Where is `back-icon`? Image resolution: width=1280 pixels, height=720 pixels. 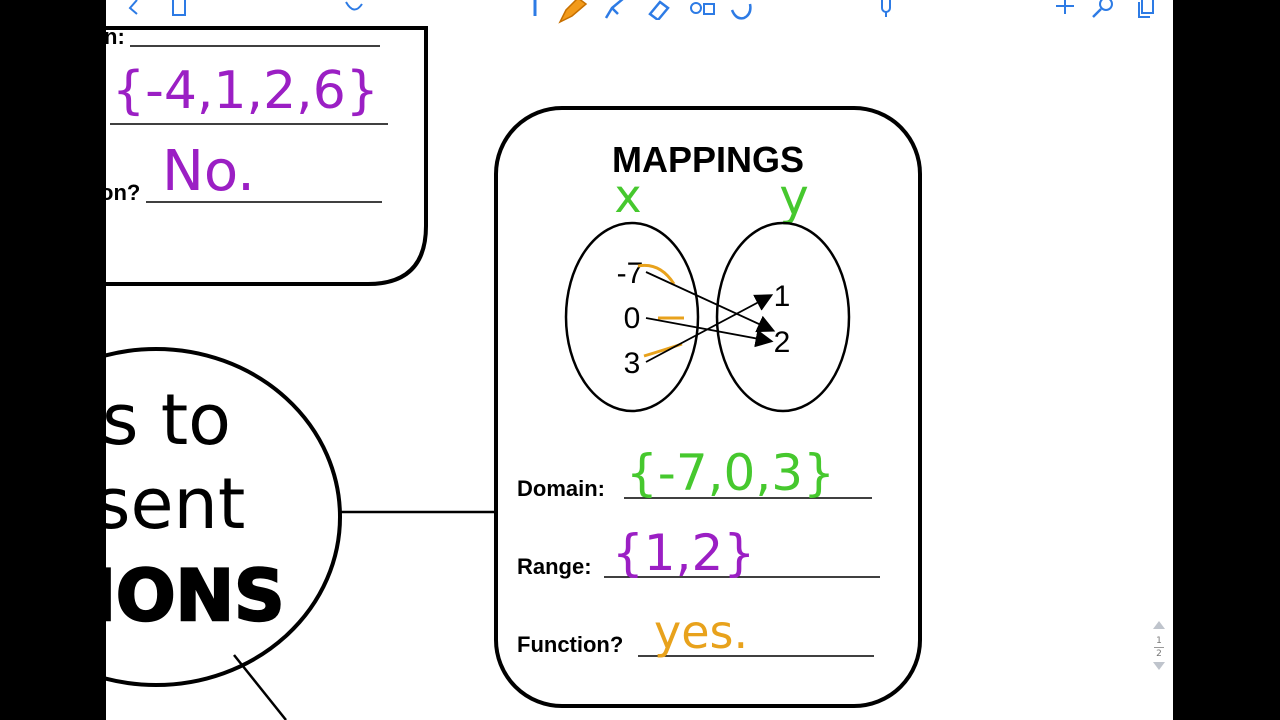 back-icon is located at coordinates (134, 9).